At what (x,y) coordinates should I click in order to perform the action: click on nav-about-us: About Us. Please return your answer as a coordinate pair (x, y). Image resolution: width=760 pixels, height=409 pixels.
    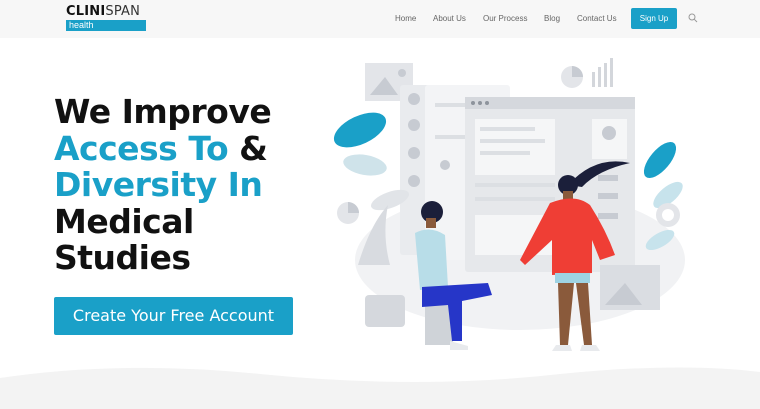
    Looking at the image, I should click on (449, 18).